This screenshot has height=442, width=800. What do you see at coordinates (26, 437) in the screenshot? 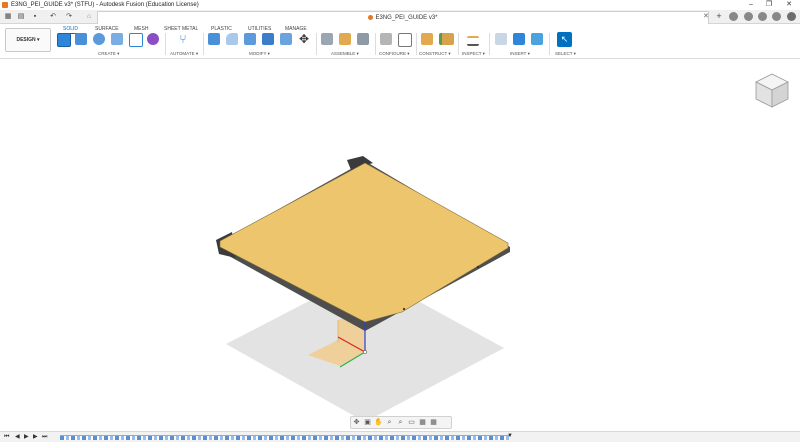
I see `timeline-play-icon: ▶` at bounding box center [26, 437].